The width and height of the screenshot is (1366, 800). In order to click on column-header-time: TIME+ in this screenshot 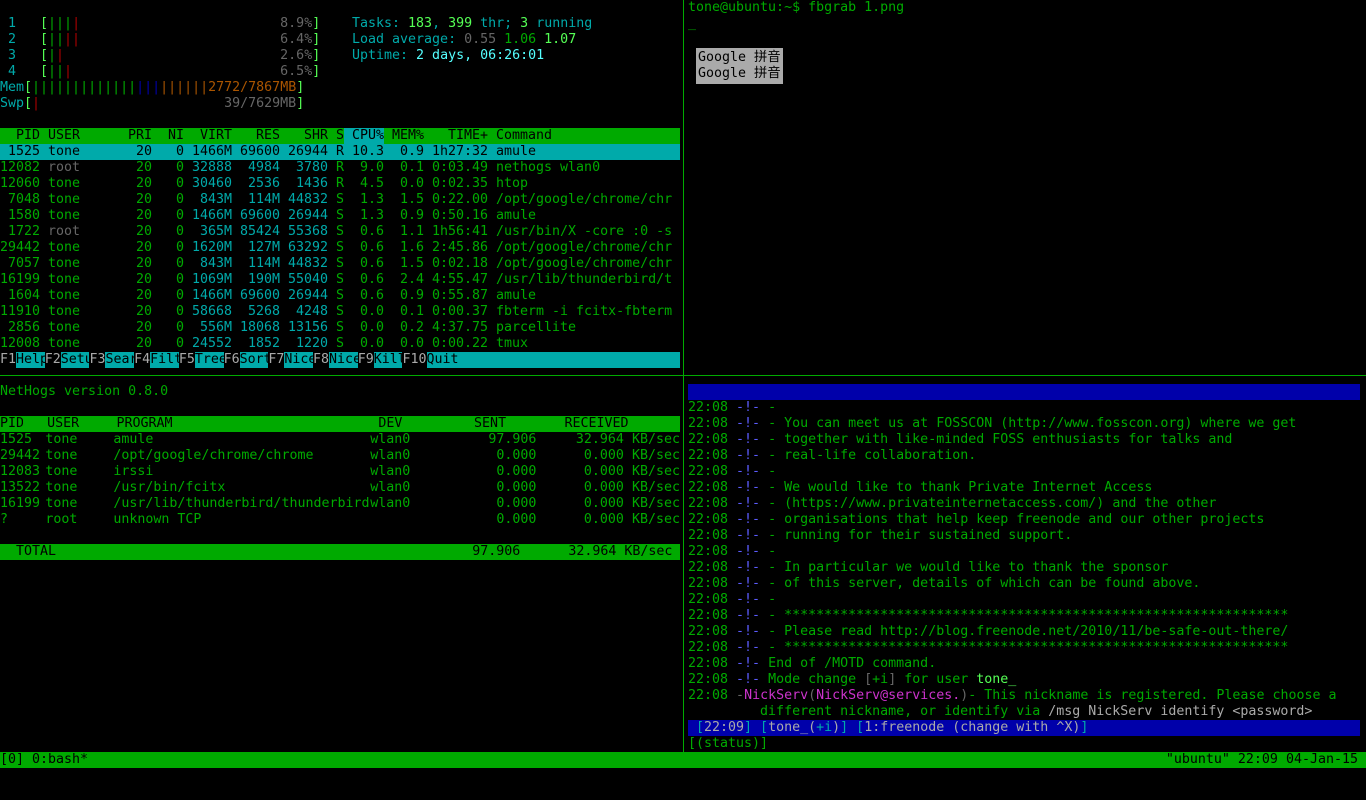, I will do `click(456, 136)`.